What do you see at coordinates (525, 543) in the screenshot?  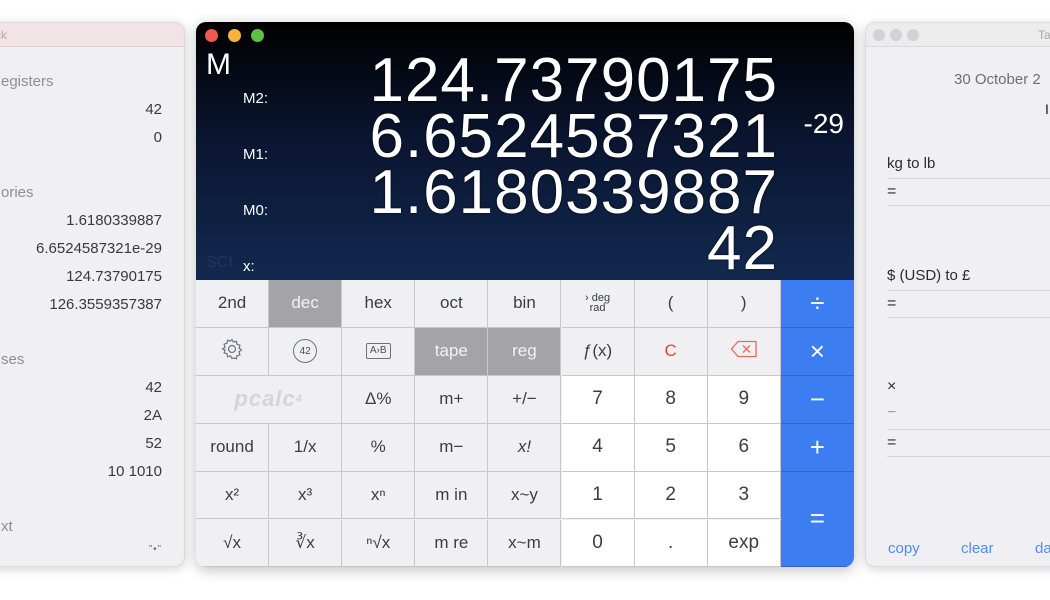 I see `key-x-m: x~m` at bounding box center [525, 543].